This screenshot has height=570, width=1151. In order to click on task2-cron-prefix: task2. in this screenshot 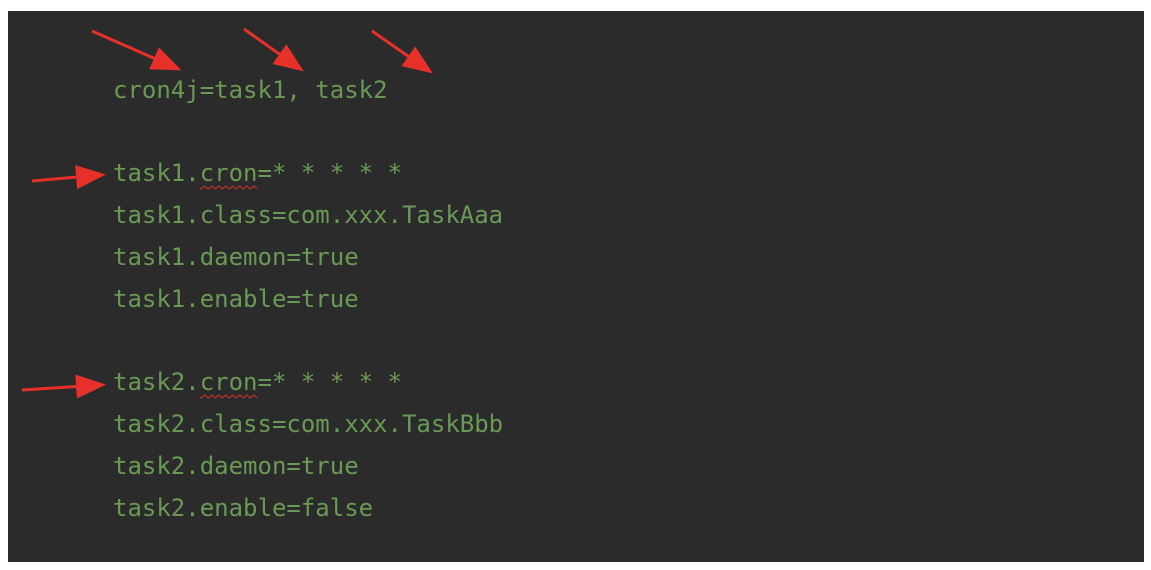, I will do `click(156, 382)`.